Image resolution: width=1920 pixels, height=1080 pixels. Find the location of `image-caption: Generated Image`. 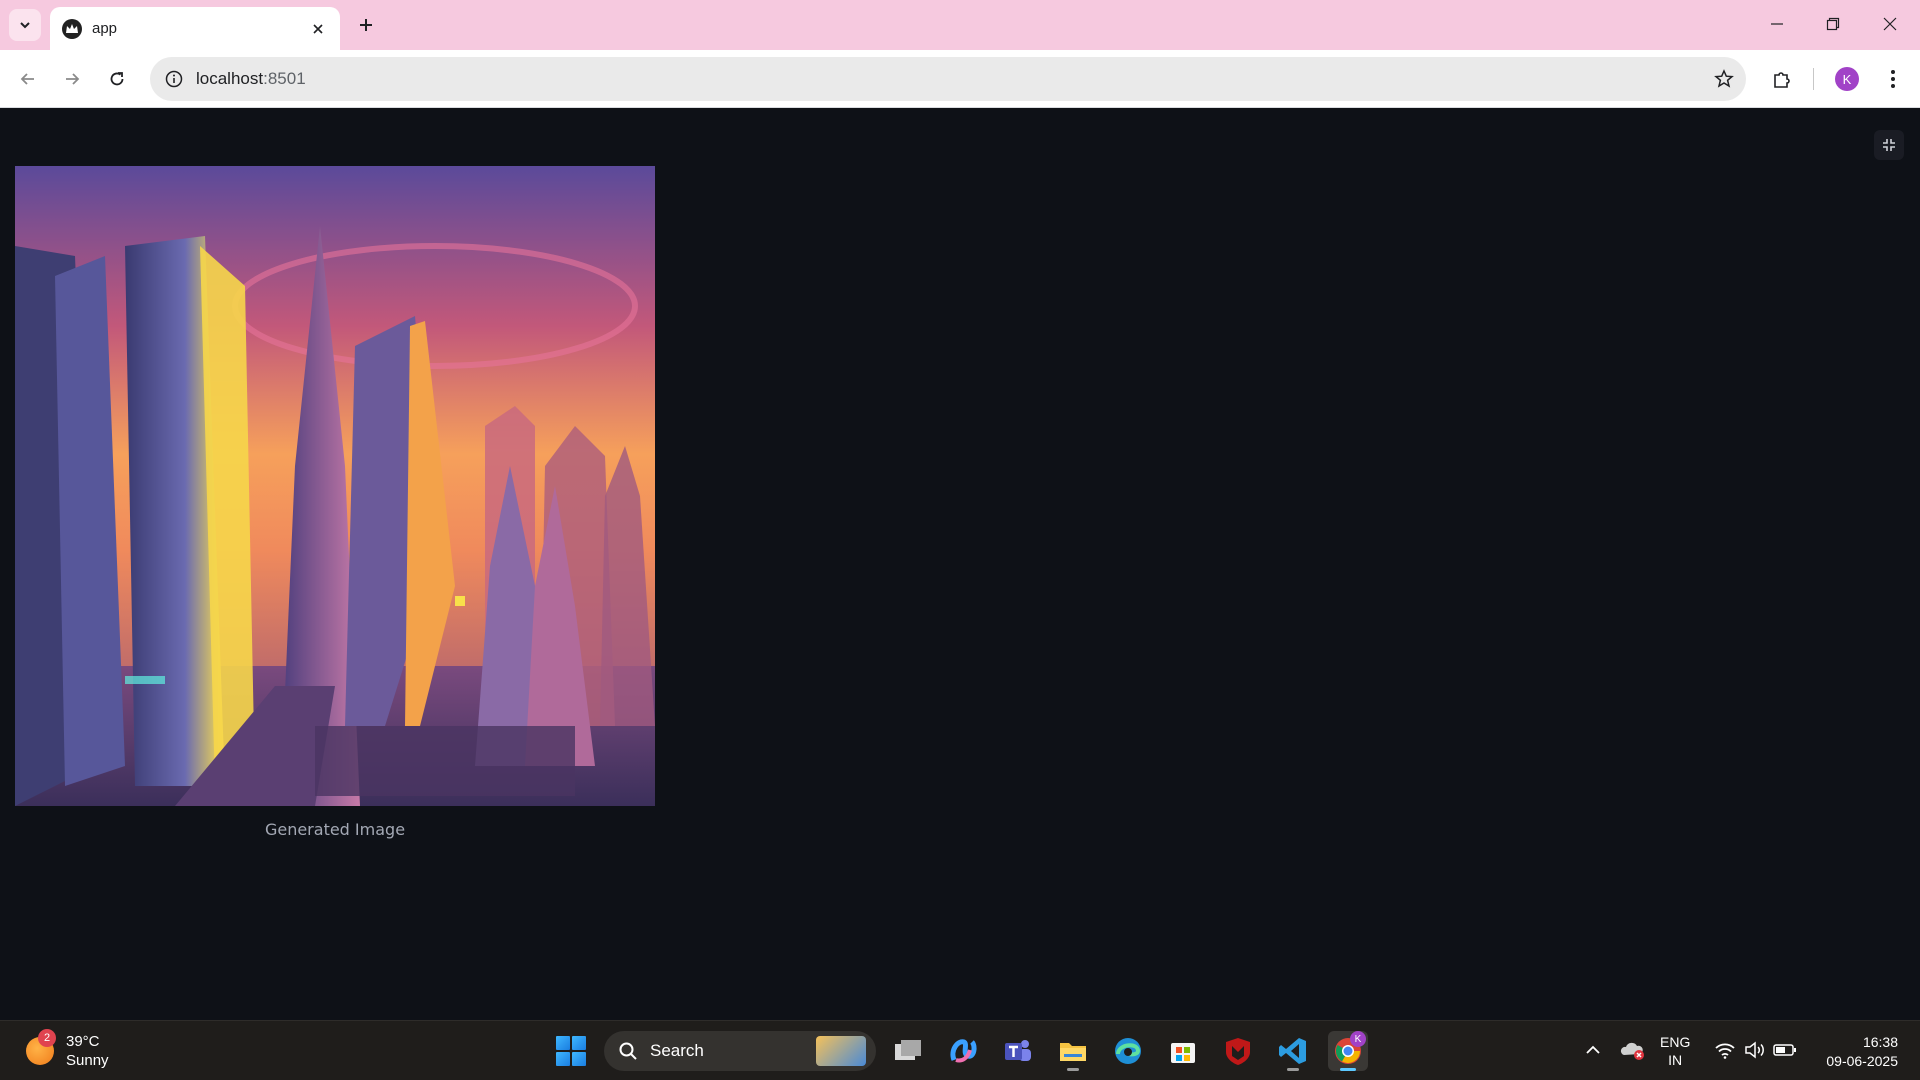

image-caption: Generated Image is located at coordinates (335, 829).